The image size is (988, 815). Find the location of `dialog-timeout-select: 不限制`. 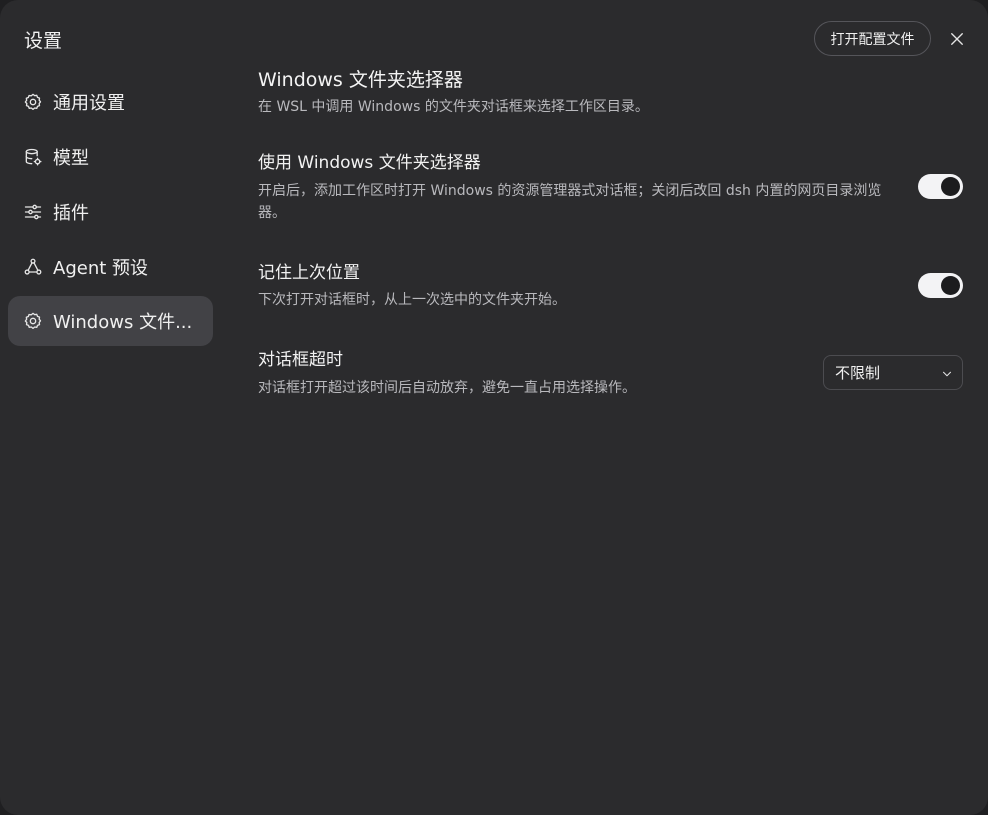

dialog-timeout-select: 不限制 is located at coordinates (893, 372).